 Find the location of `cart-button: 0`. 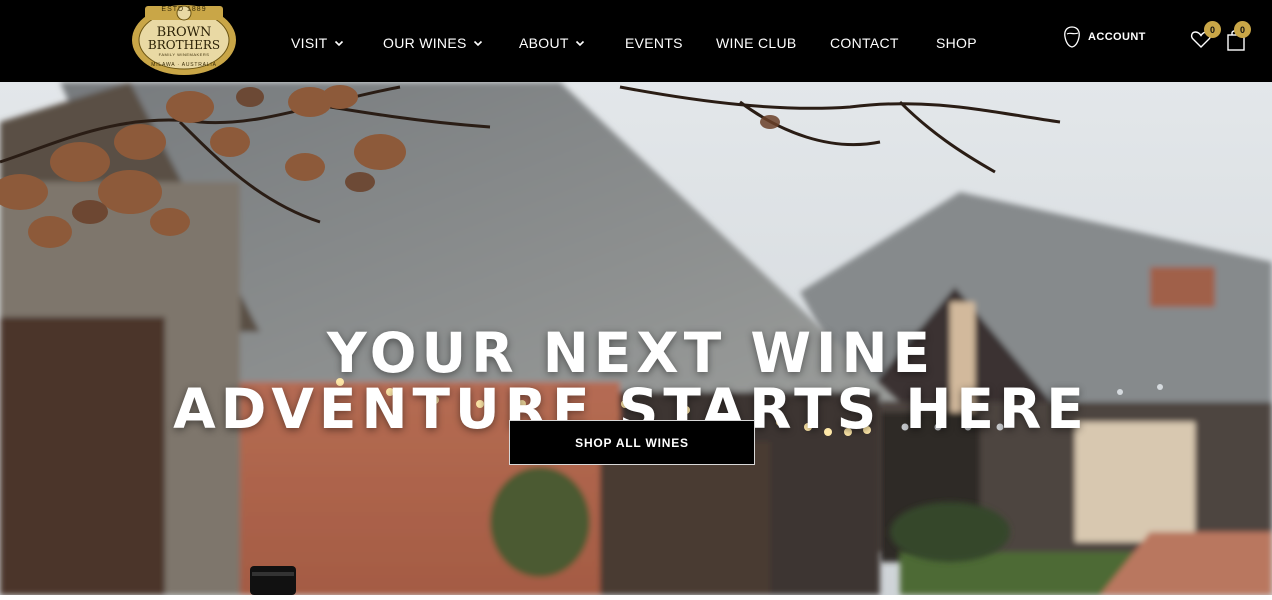

cart-button: 0 is located at coordinates (1238, 37).